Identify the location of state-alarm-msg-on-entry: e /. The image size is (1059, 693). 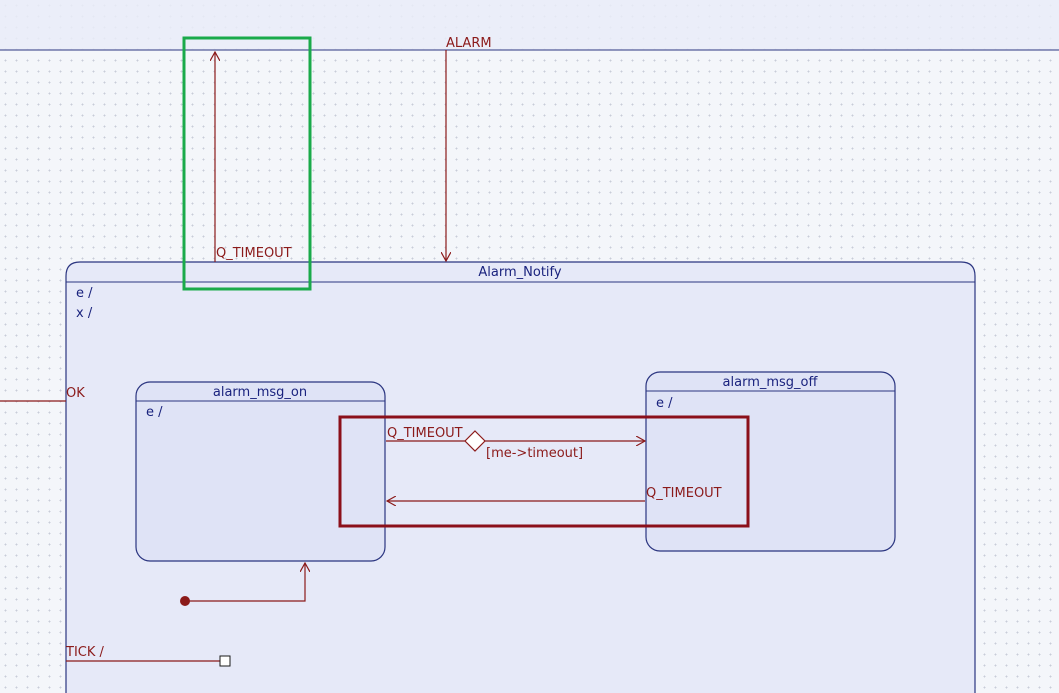
(154, 412).